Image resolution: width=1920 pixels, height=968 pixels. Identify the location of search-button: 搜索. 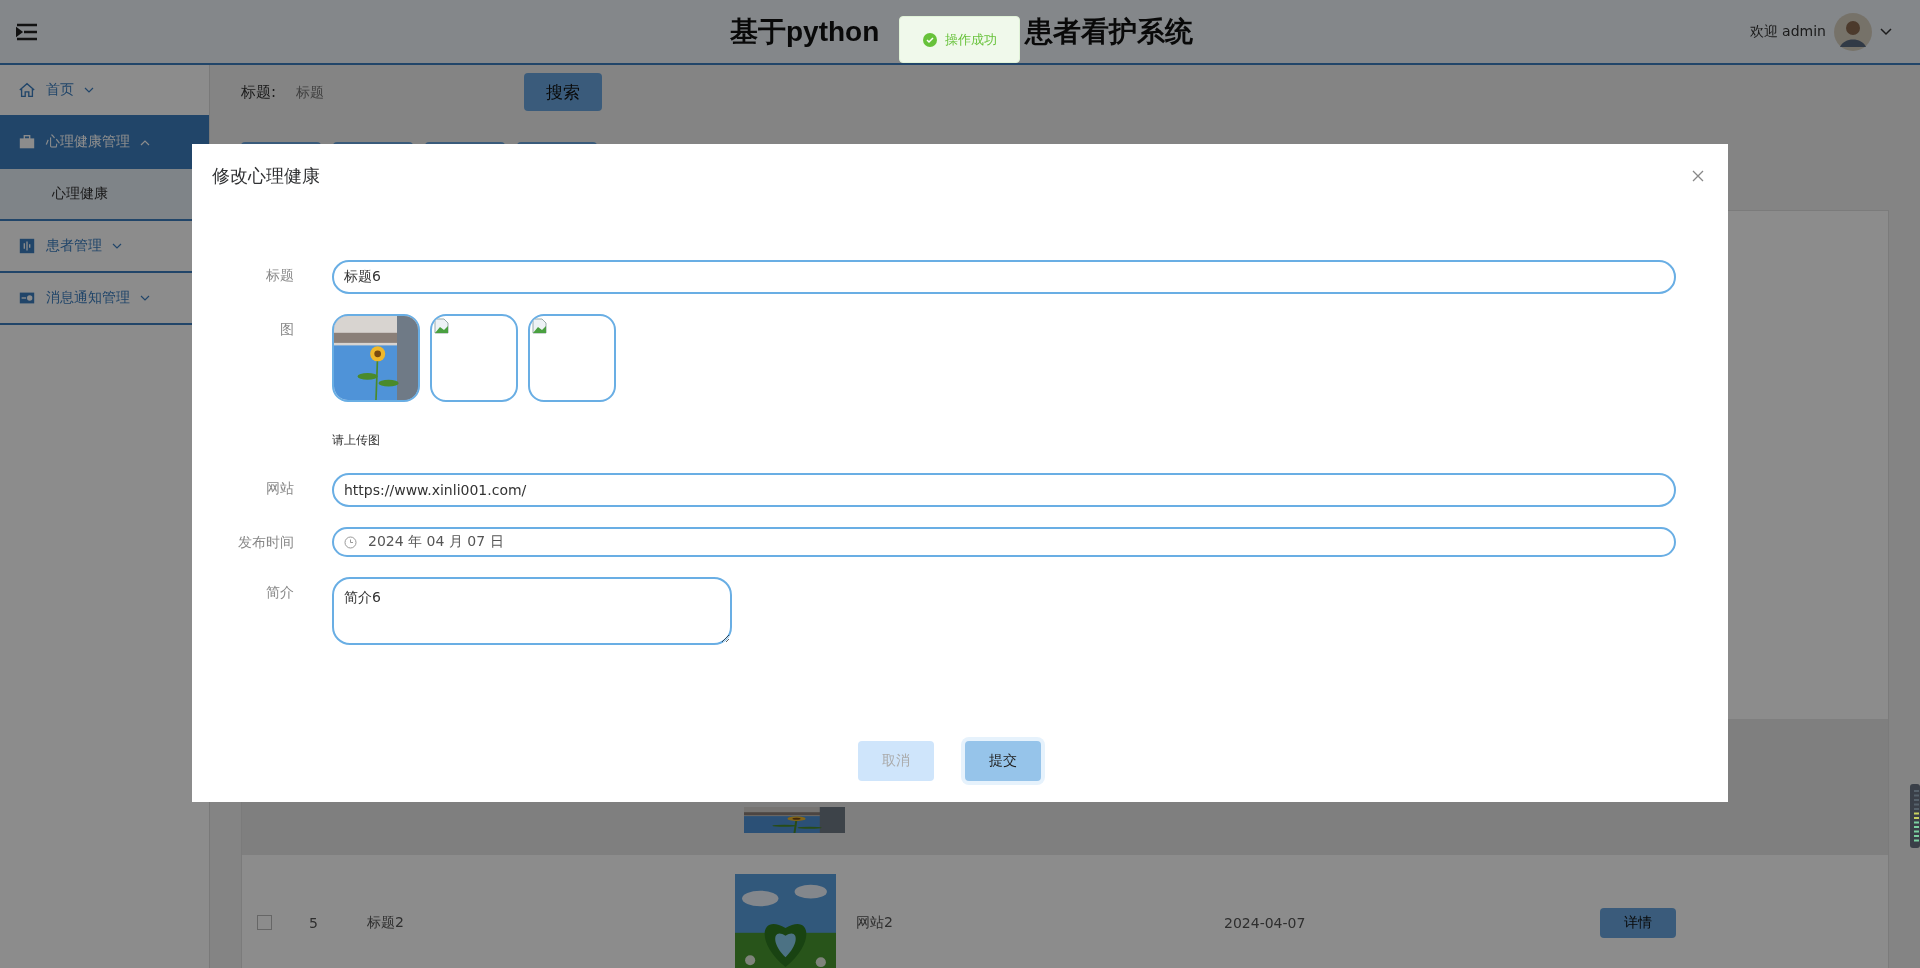
(563, 92).